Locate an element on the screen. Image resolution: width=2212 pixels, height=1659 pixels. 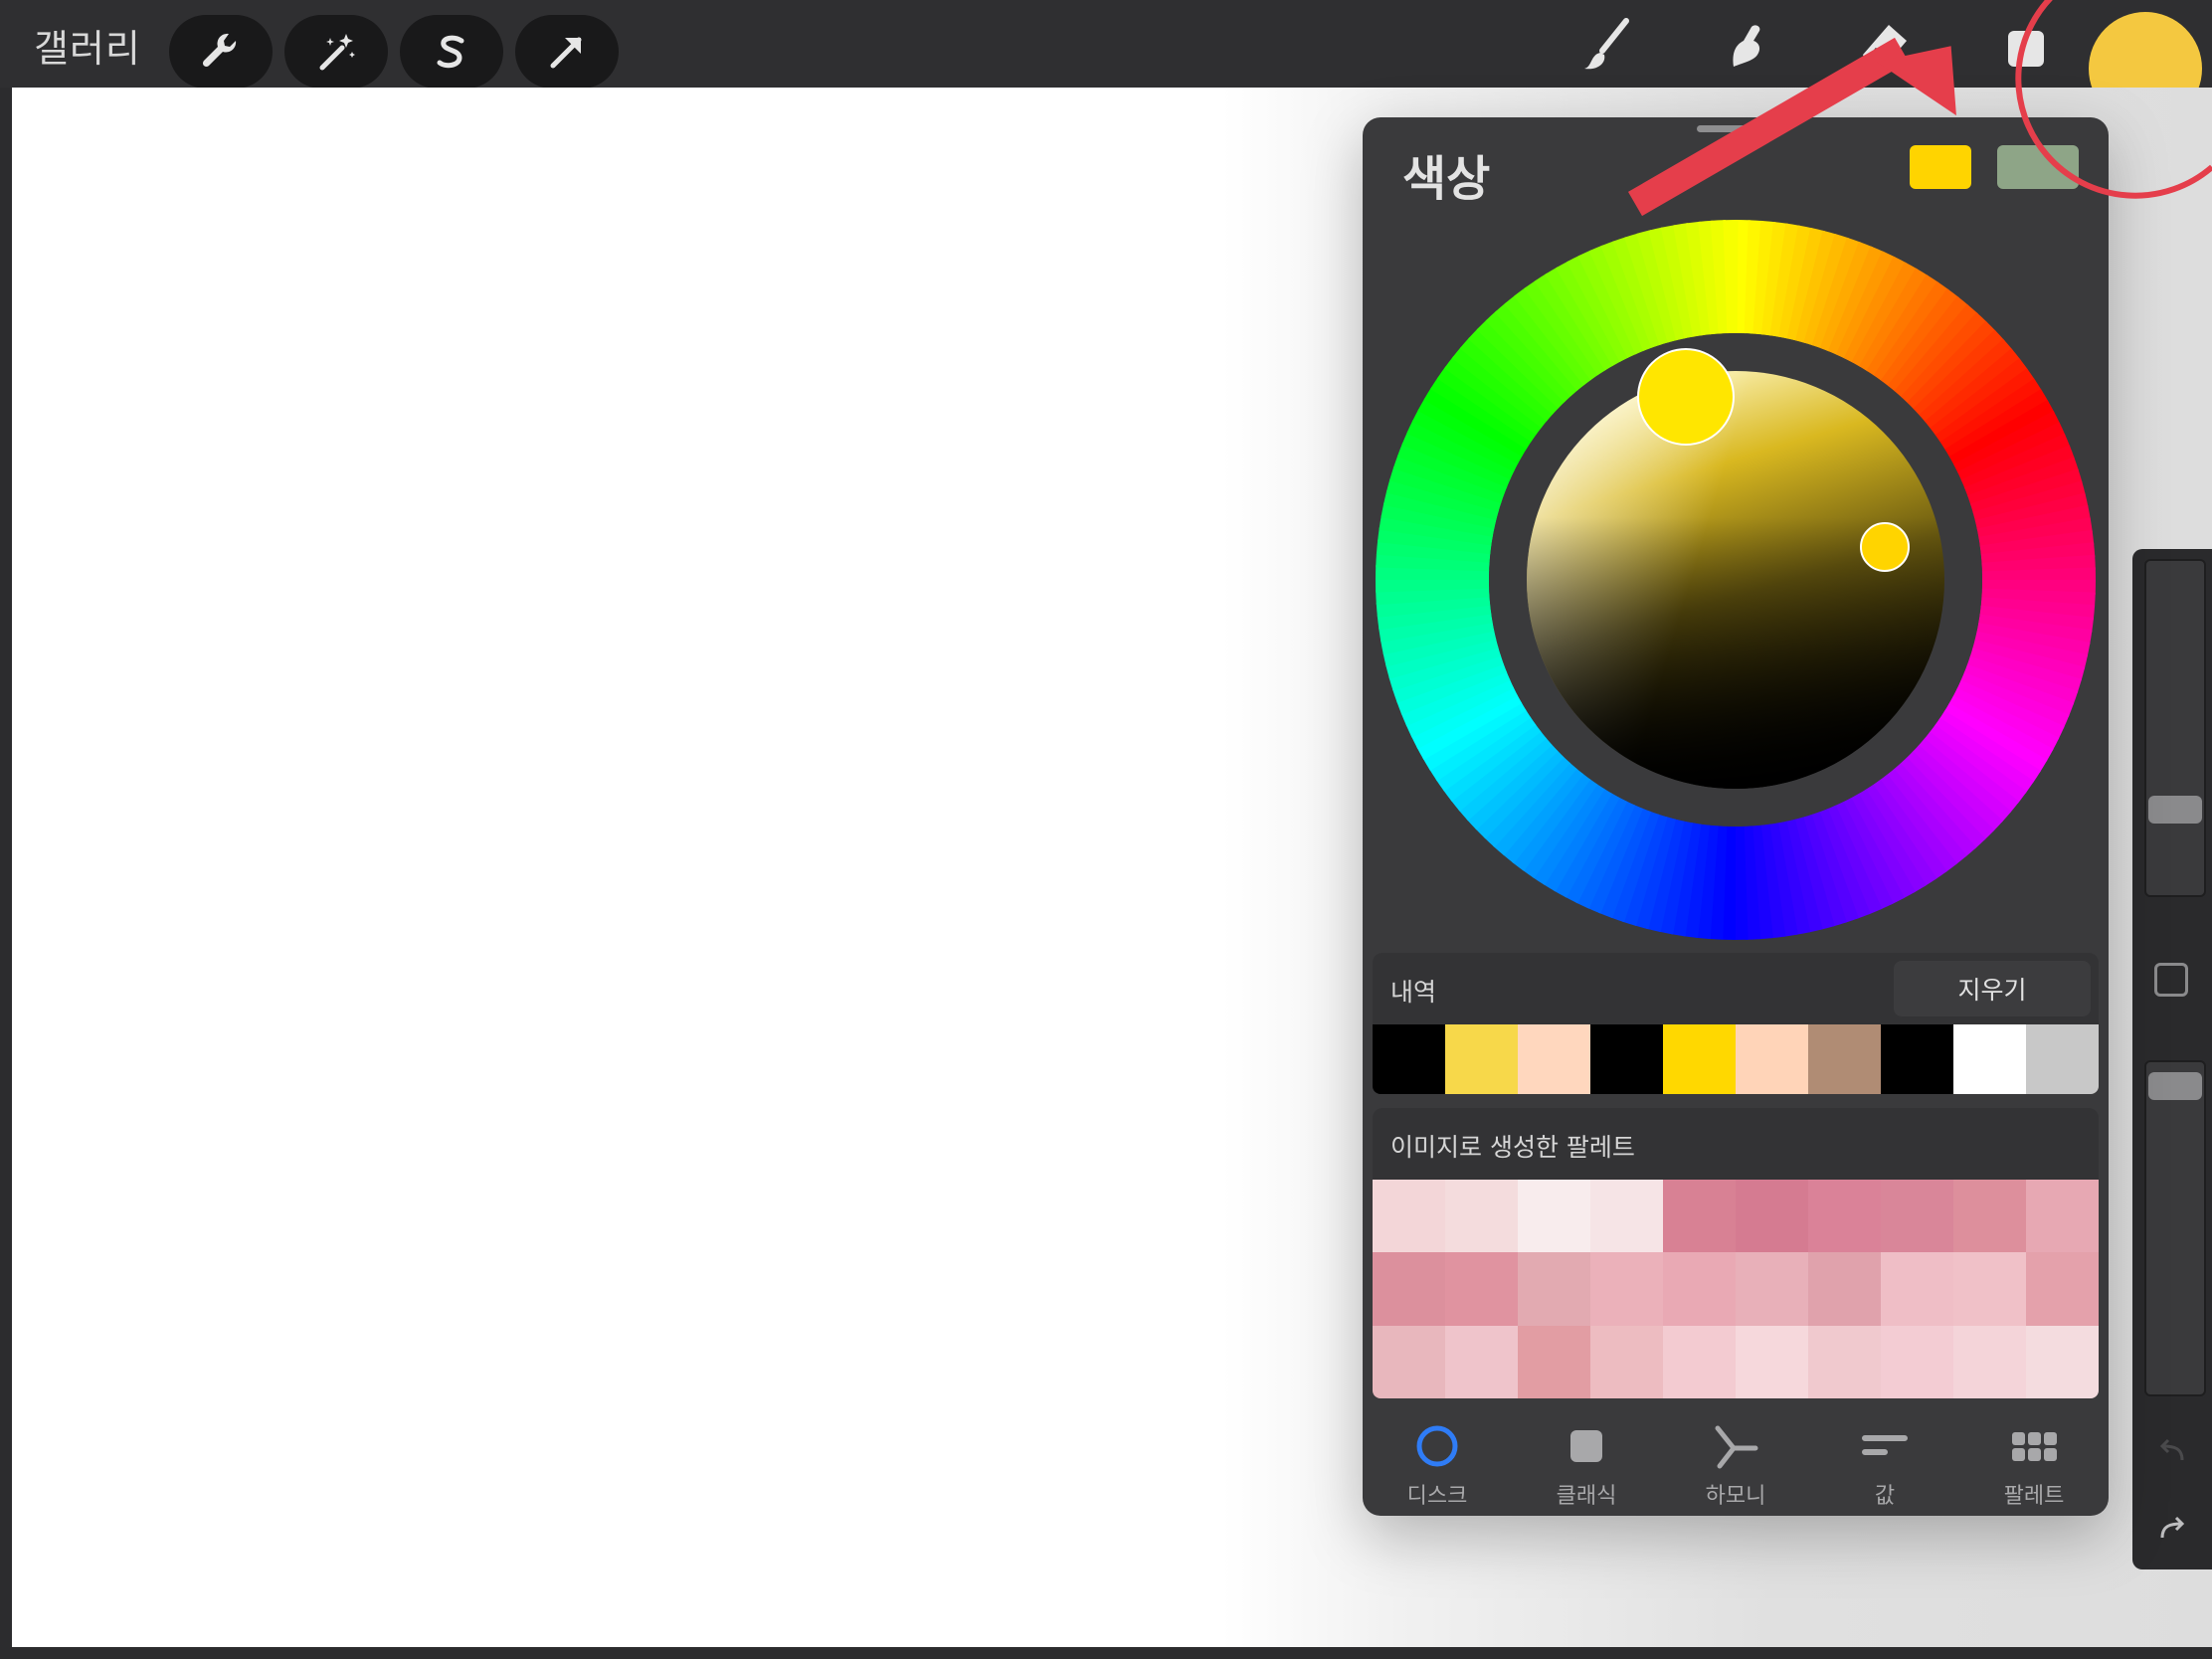
palette-label: 이미지로 생성한 팔레트 is located at coordinates (1512, 1147).